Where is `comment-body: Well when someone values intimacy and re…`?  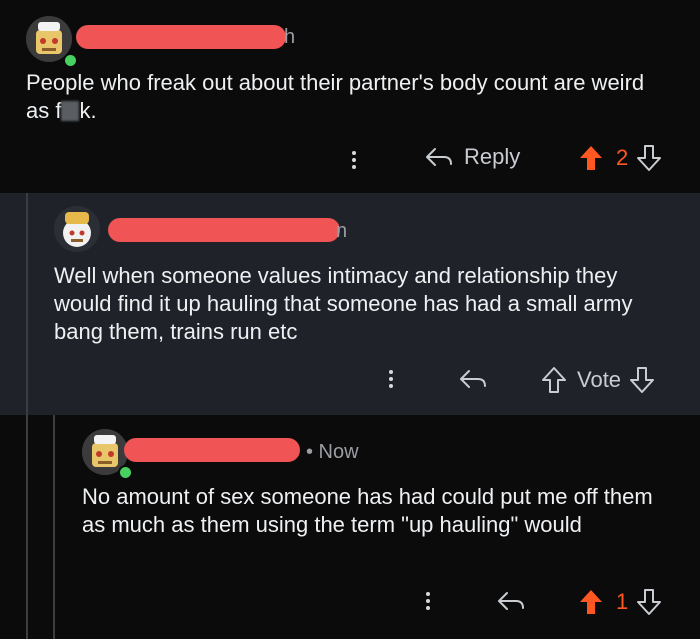
comment-body: Well when someone values intimacy and re… is located at coordinates (343, 303).